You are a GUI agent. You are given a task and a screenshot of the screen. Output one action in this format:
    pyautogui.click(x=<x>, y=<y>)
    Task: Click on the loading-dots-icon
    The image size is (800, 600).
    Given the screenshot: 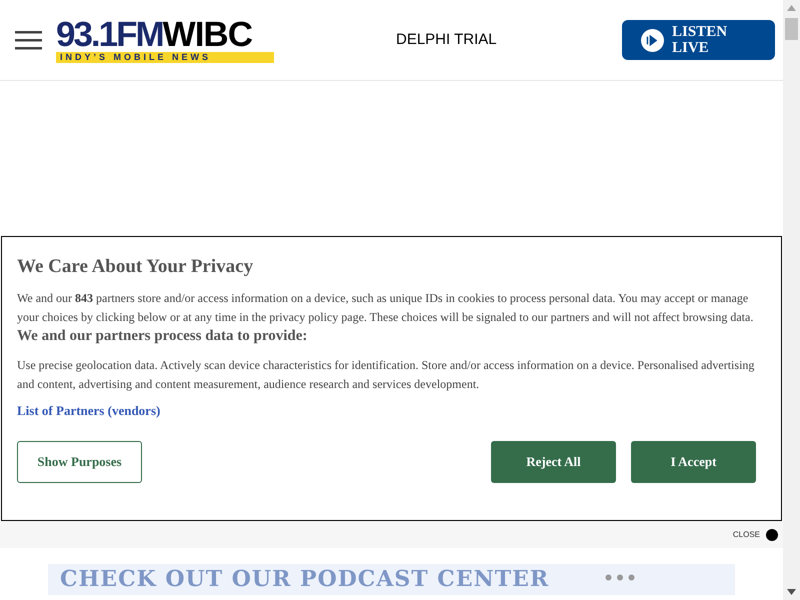 What is the action you would take?
    pyautogui.click(x=620, y=577)
    